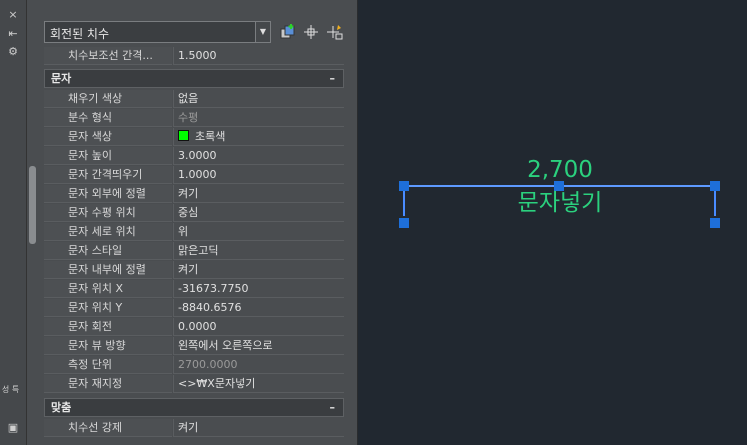  I want to click on property-row: 문자 높이 3.0000, so click(194, 156).